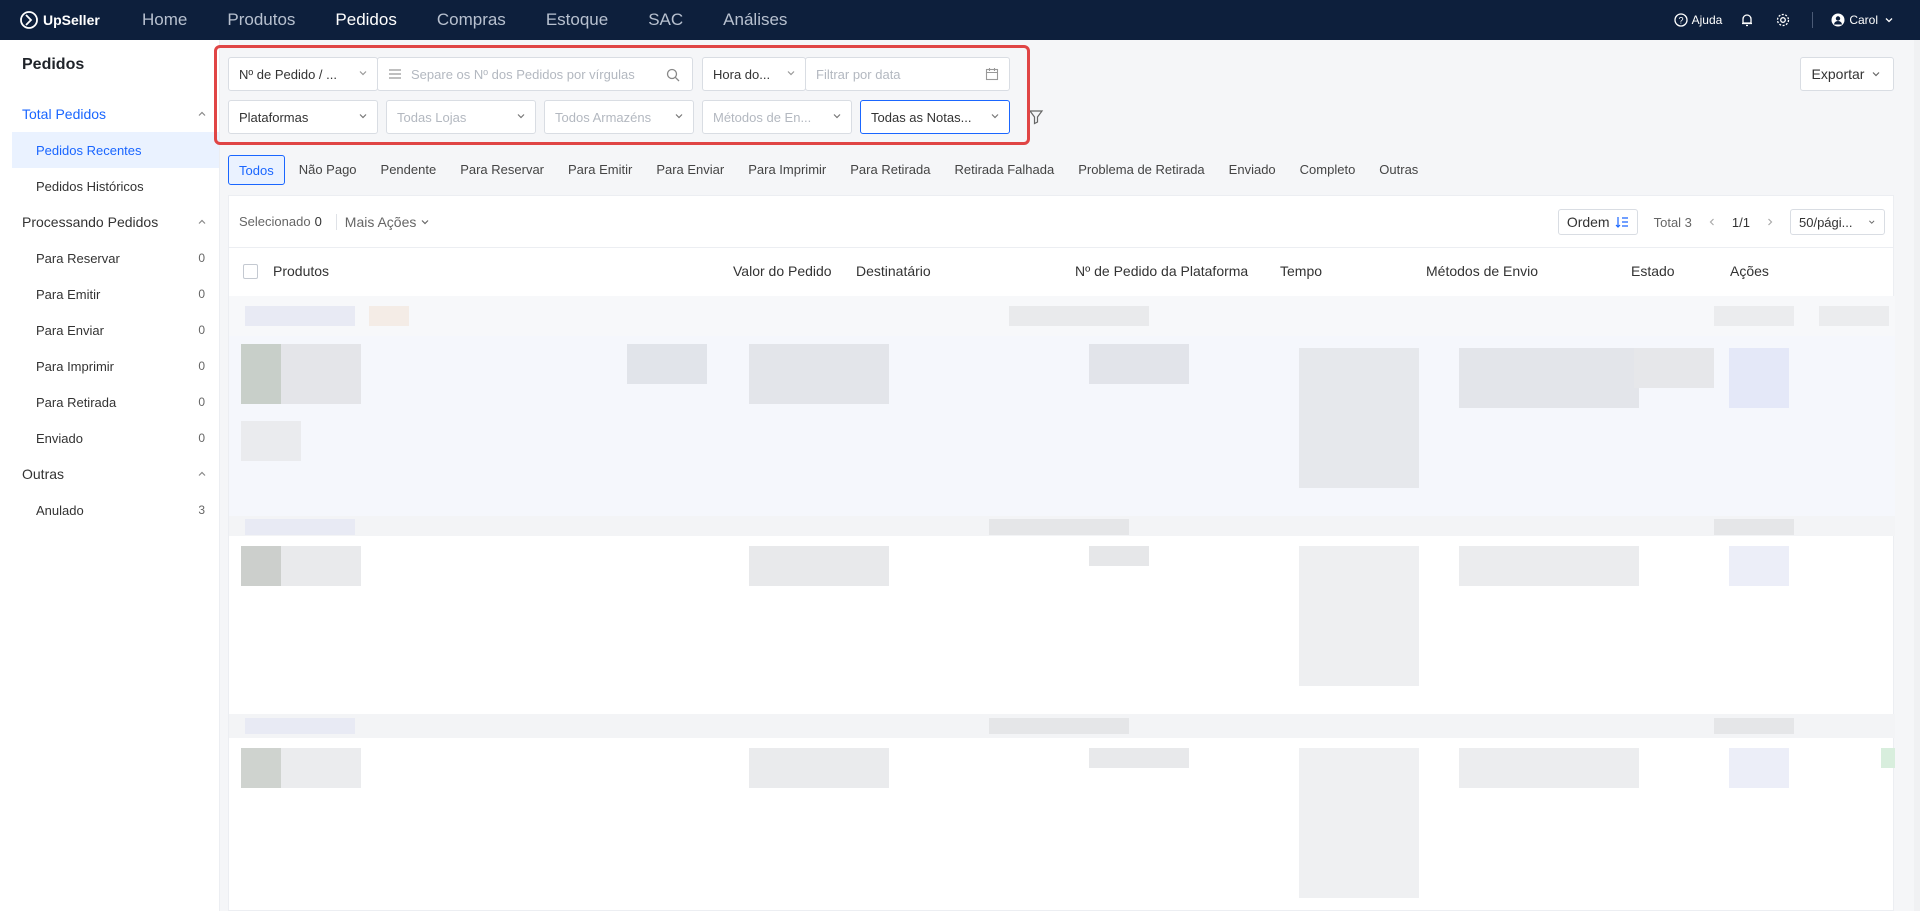 Image resolution: width=1920 pixels, height=911 pixels. I want to click on help-link: ? Ajuda, so click(1698, 20).